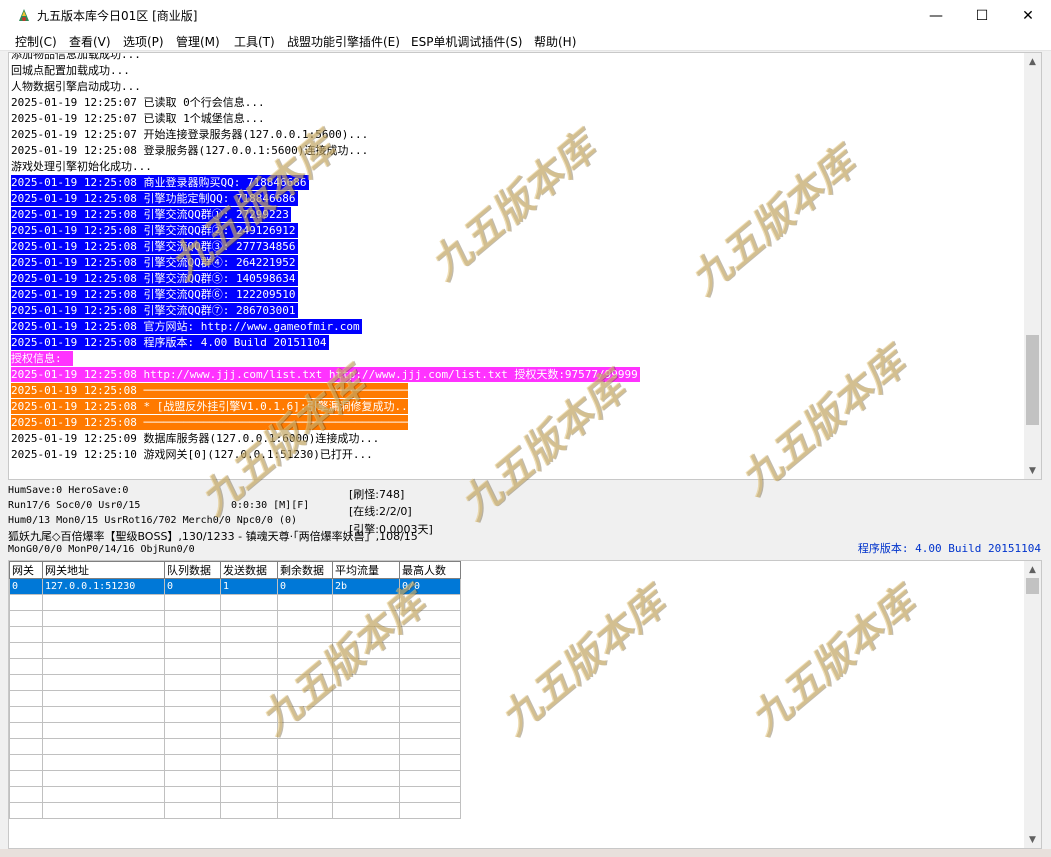 This screenshot has height=857, width=1051. I want to click on log-line: 2025-01-19 12:25:08 引擎交流QQ群⑦: 286703001, so click(154, 310).